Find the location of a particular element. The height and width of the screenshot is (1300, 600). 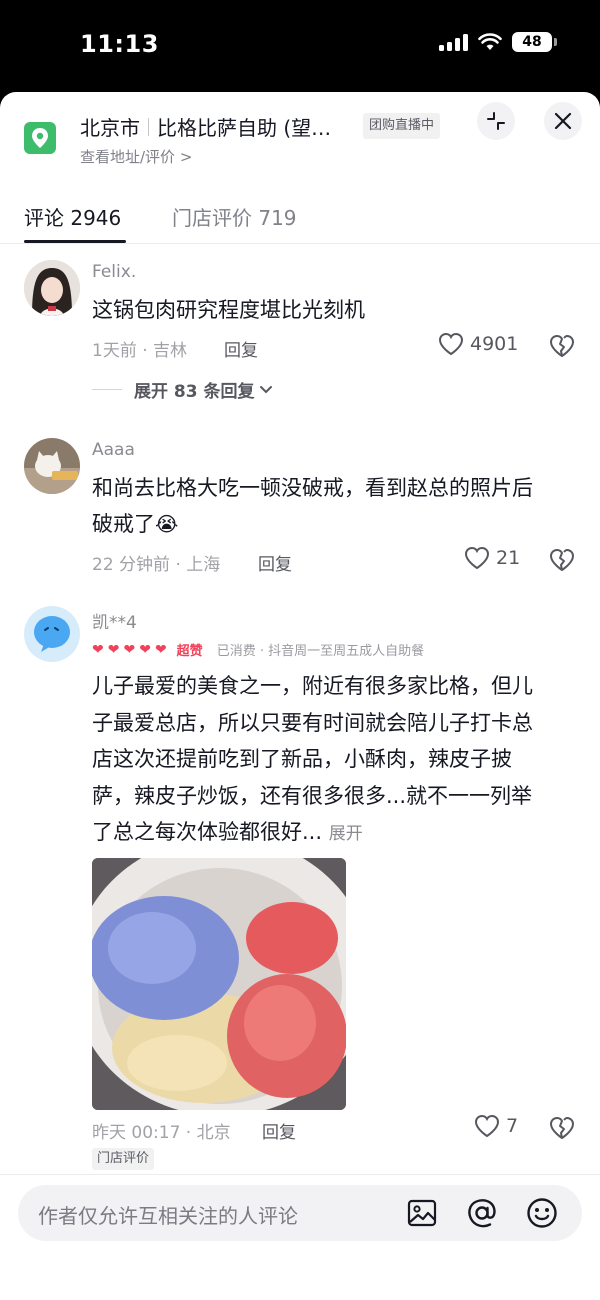

comment-meta: 1天前 · 吉林 is located at coordinates (140, 351).